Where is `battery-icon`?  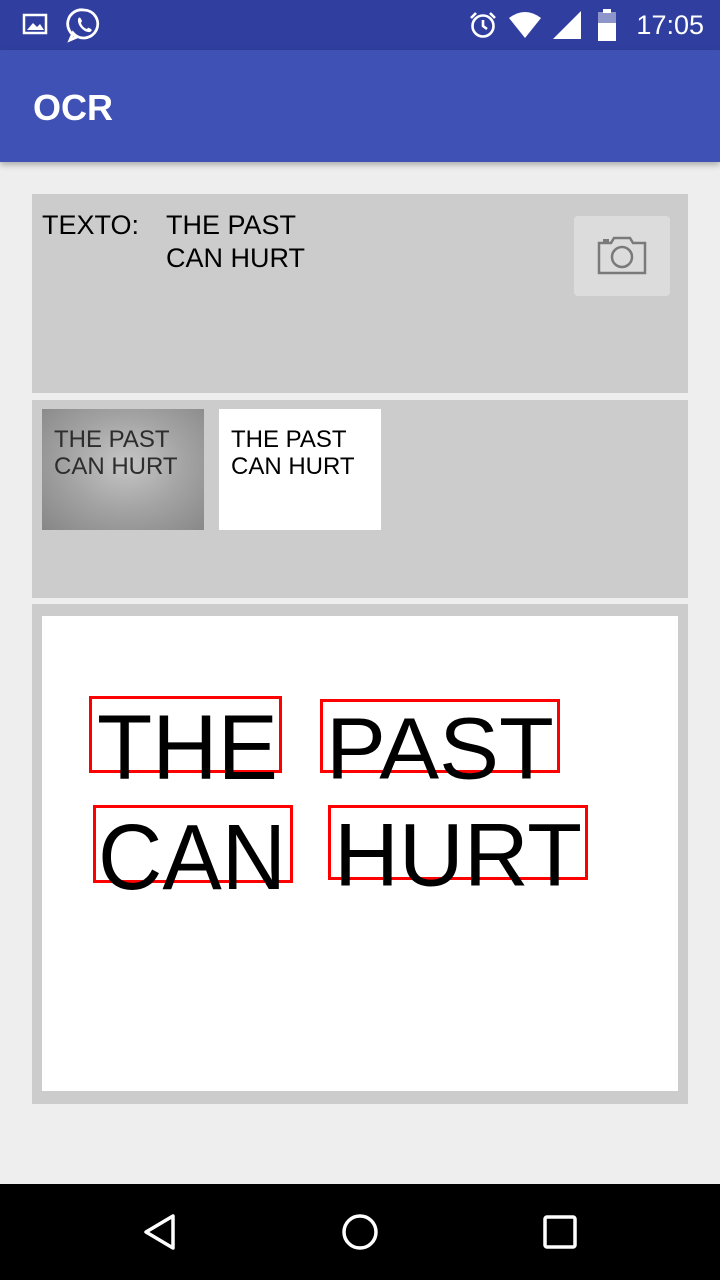 battery-icon is located at coordinates (607, 25).